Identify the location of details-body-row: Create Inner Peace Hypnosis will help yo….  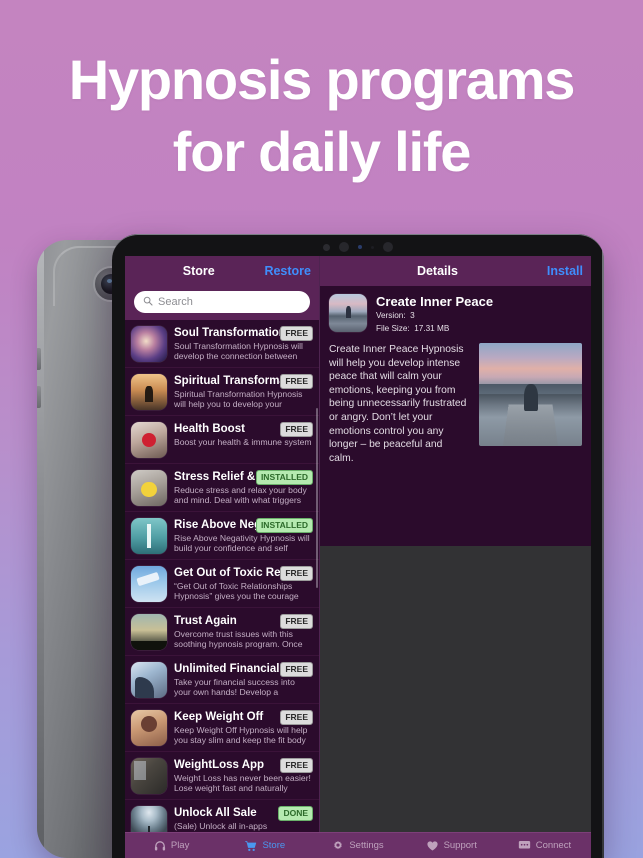
(455, 404).